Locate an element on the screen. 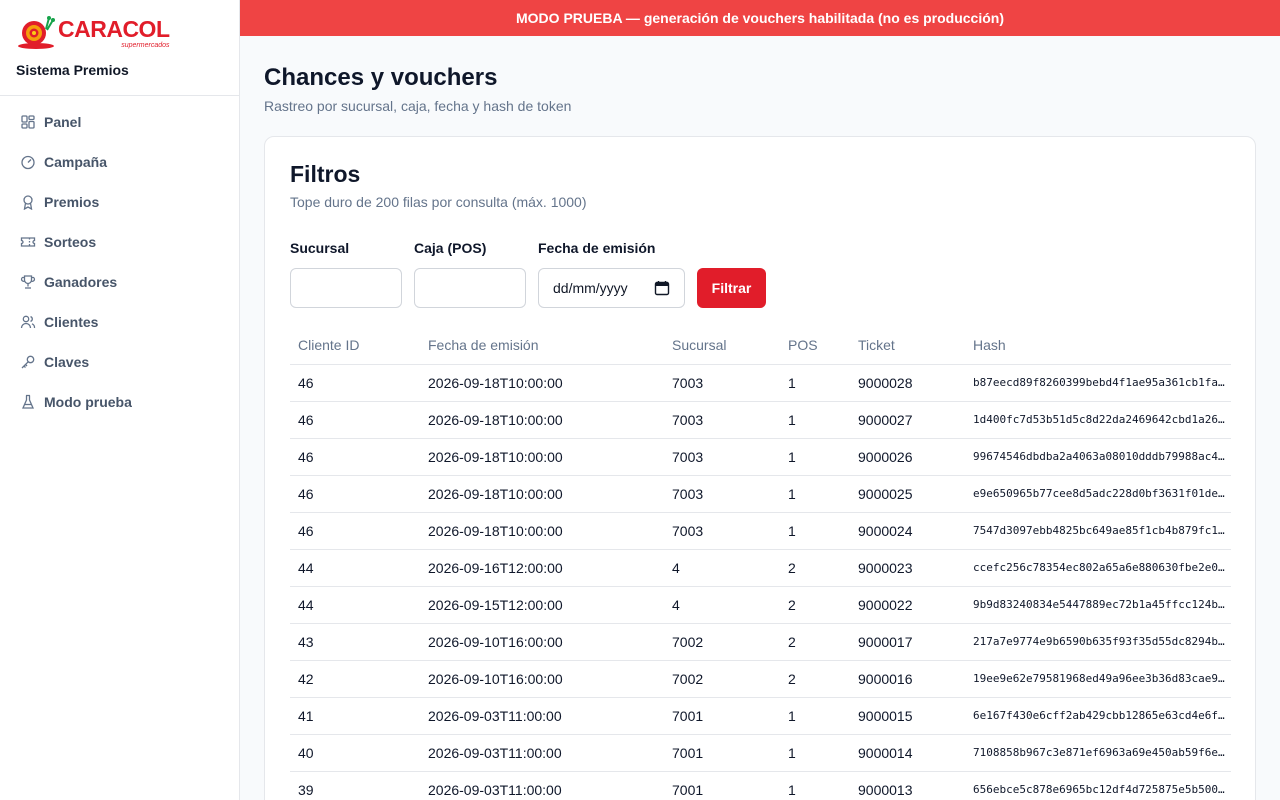 This screenshot has height=800, width=1280. sucursal-field-group: Sucursal is located at coordinates (346, 274).